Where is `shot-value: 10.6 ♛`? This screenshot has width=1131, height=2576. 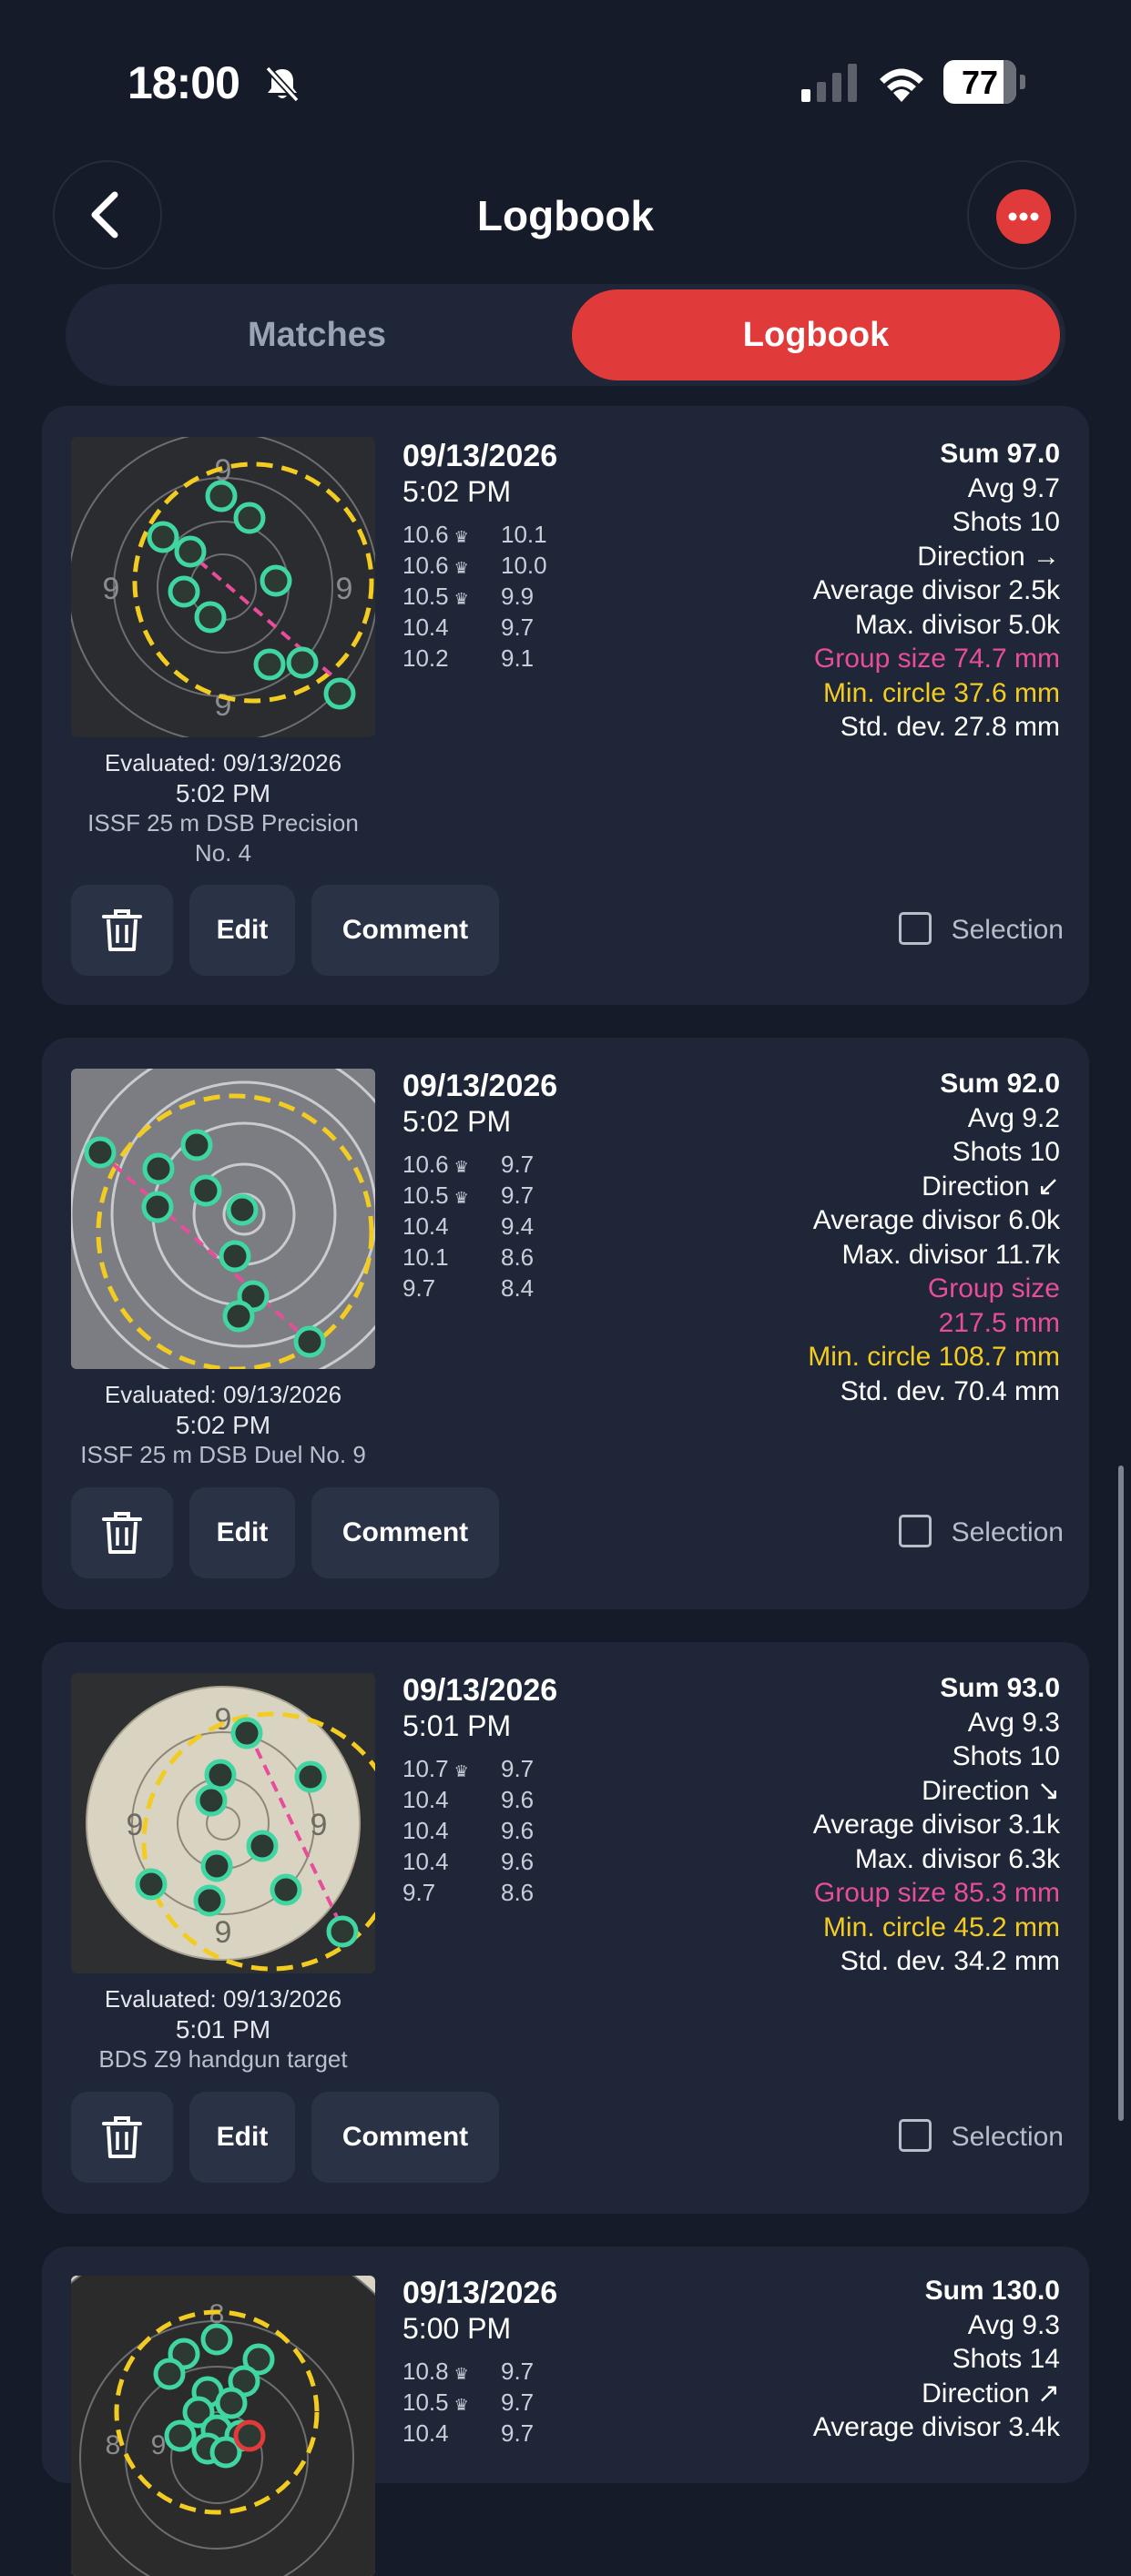 shot-value: 10.6 ♛ is located at coordinates (436, 1164).